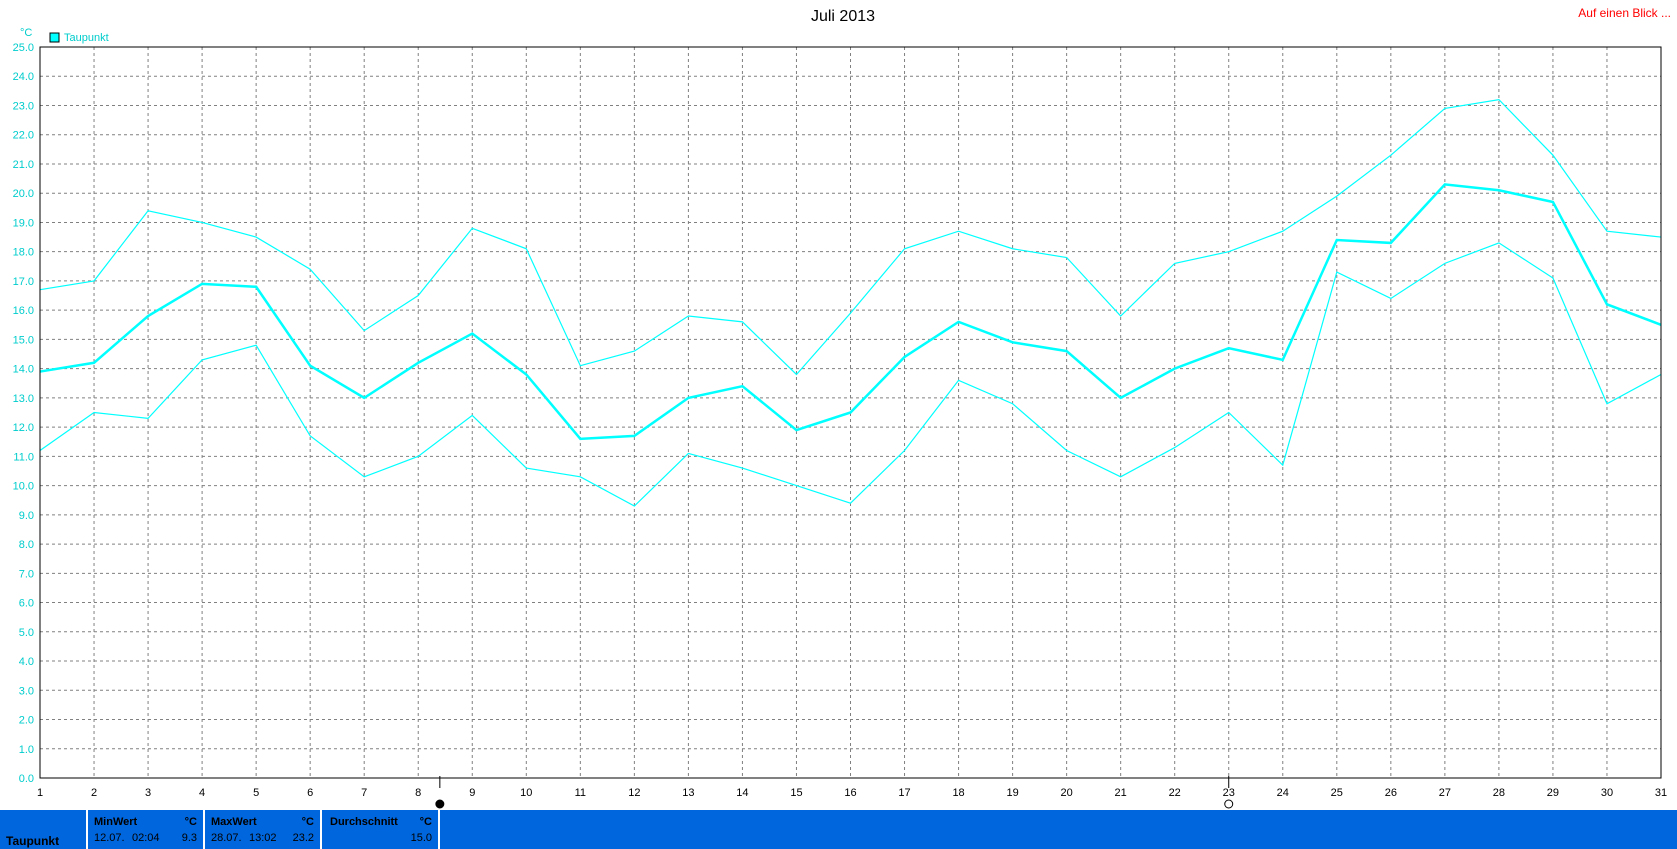 The width and height of the screenshot is (1677, 849). What do you see at coordinates (381, 829) in the screenshot?
I see `stats-avg-cell: Durchschnitt °C 15.0` at bounding box center [381, 829].